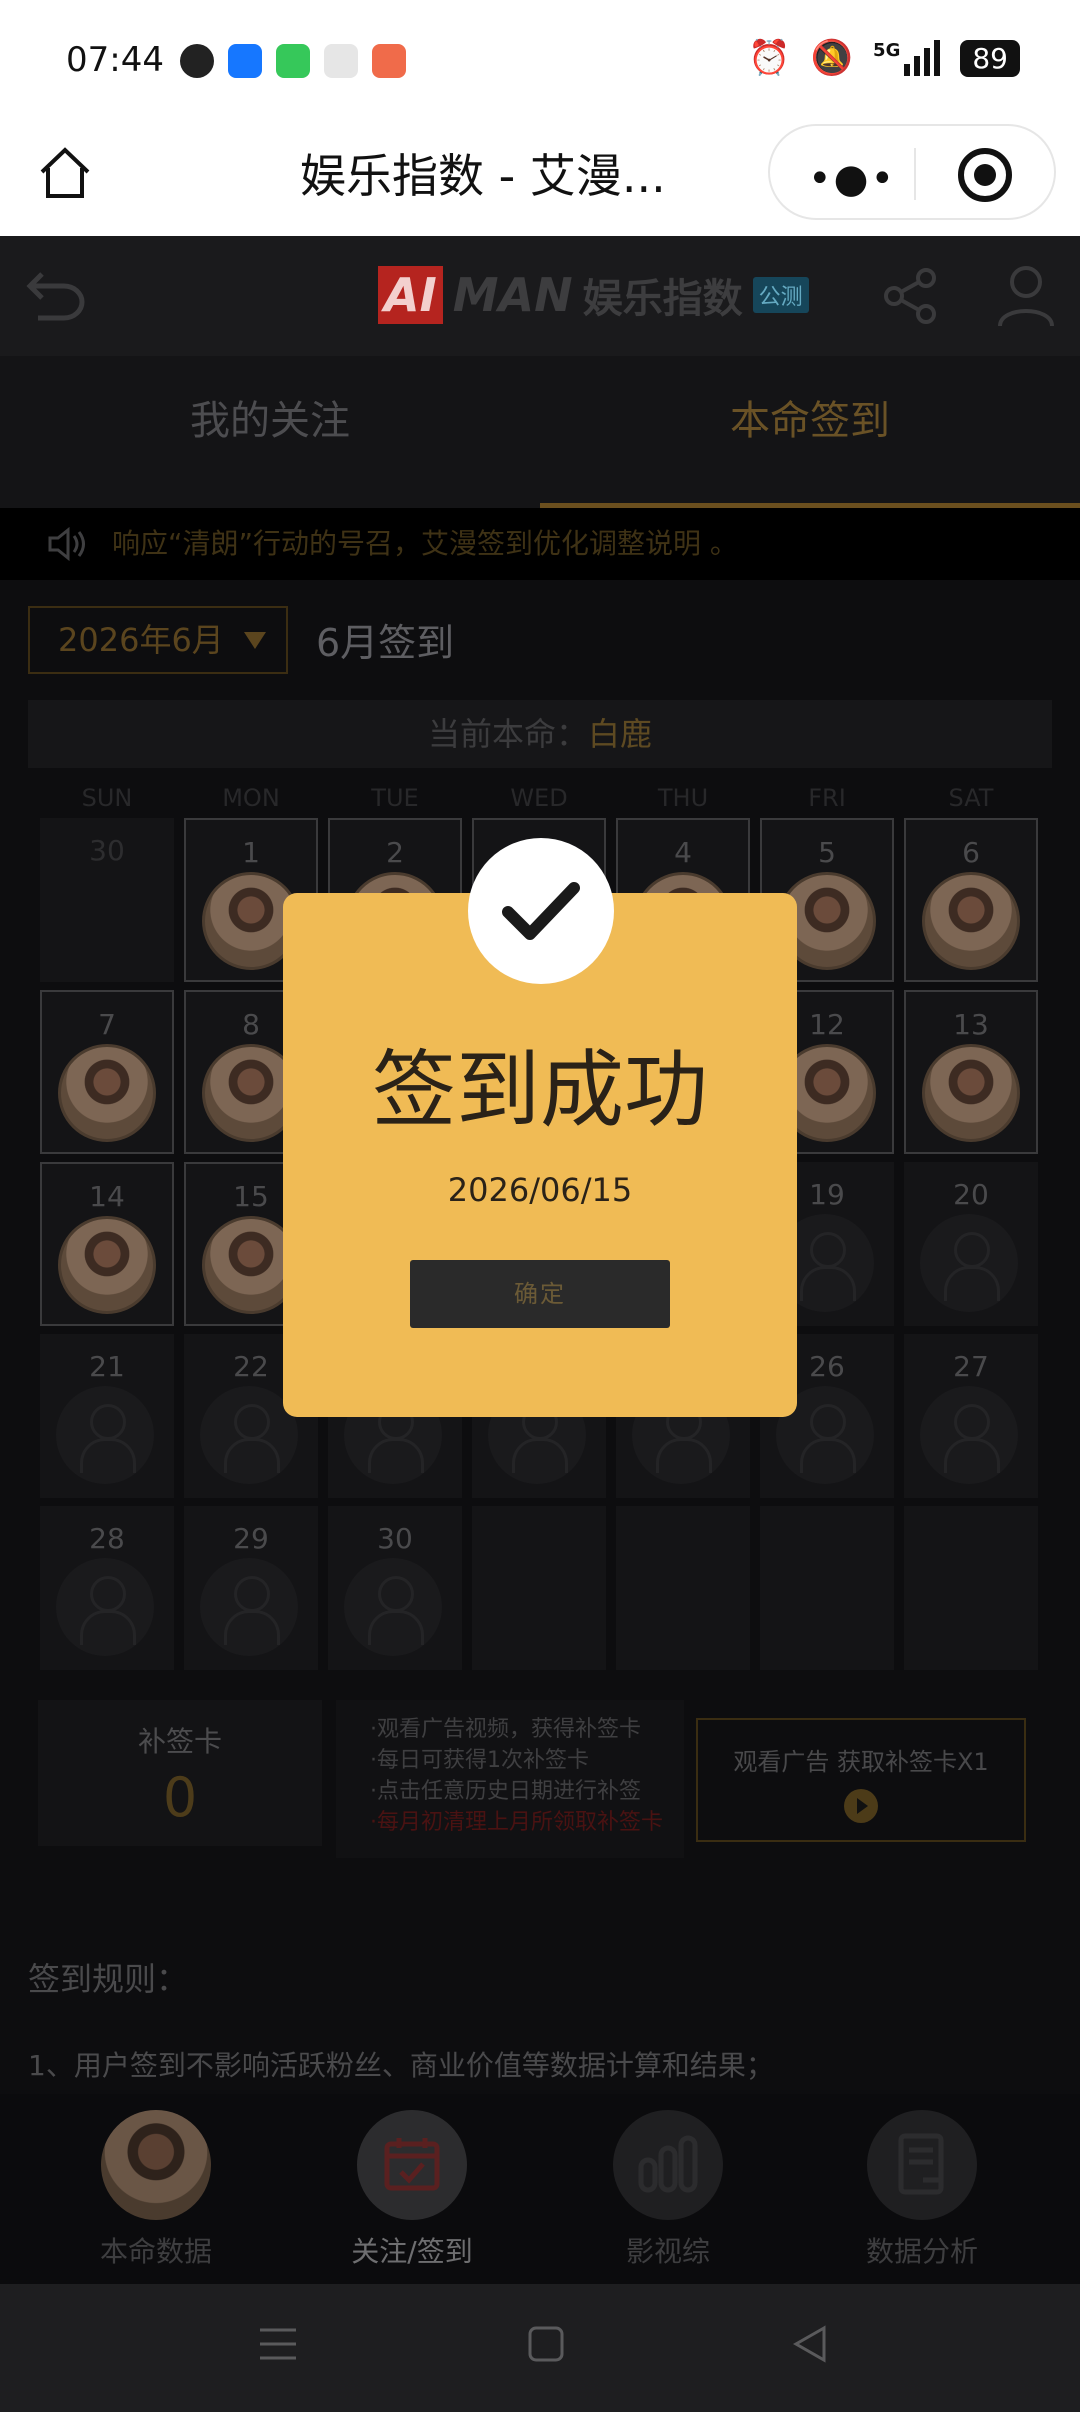 Image resolution: width=1080 pixels, height=2412 pixels. Describe the element at coordinates (540, 2189) in the screenshot. I see `bottom-nav: 本命数据 关注/签到 影视综 数据分析` at that location.